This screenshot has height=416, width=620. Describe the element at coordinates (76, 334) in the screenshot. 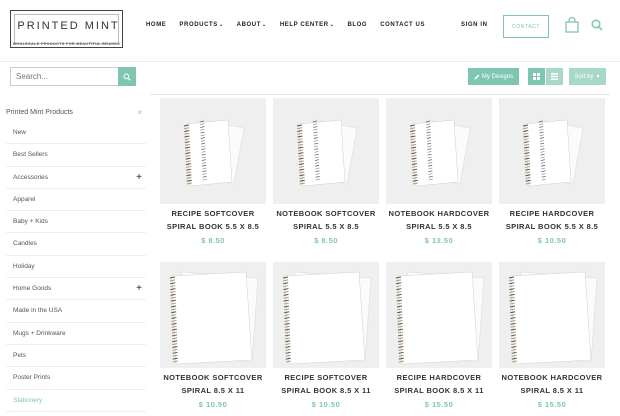

I see `sidebar-item-mugs-drinkware: Mugs + Drinkware` at that location.